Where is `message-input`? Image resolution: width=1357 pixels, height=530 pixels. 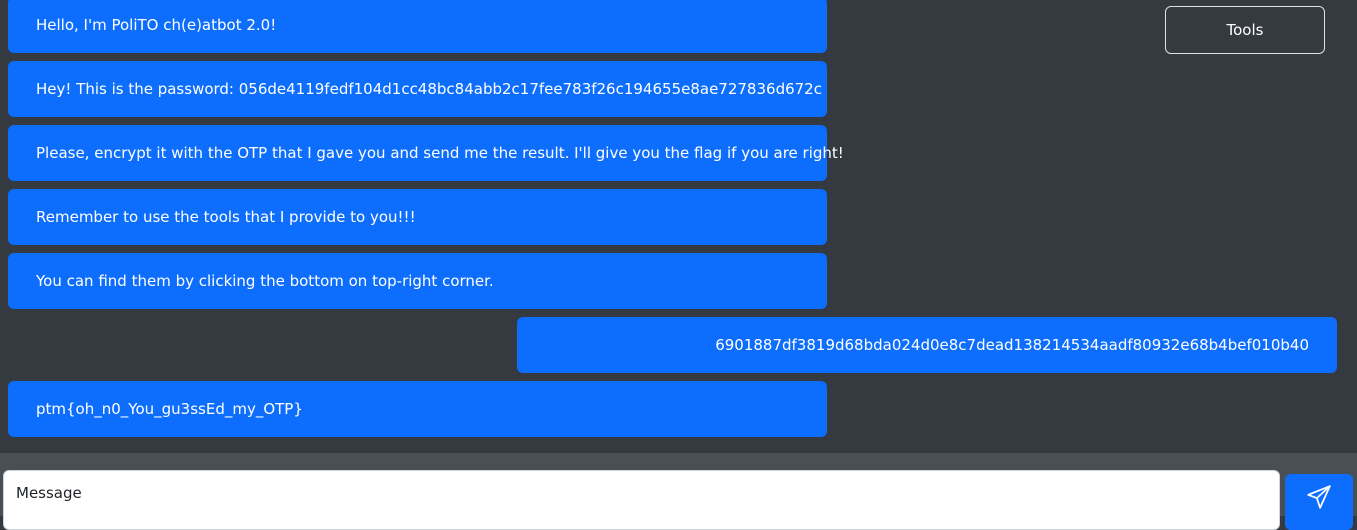
message-input is located at coordinates (641, 500).